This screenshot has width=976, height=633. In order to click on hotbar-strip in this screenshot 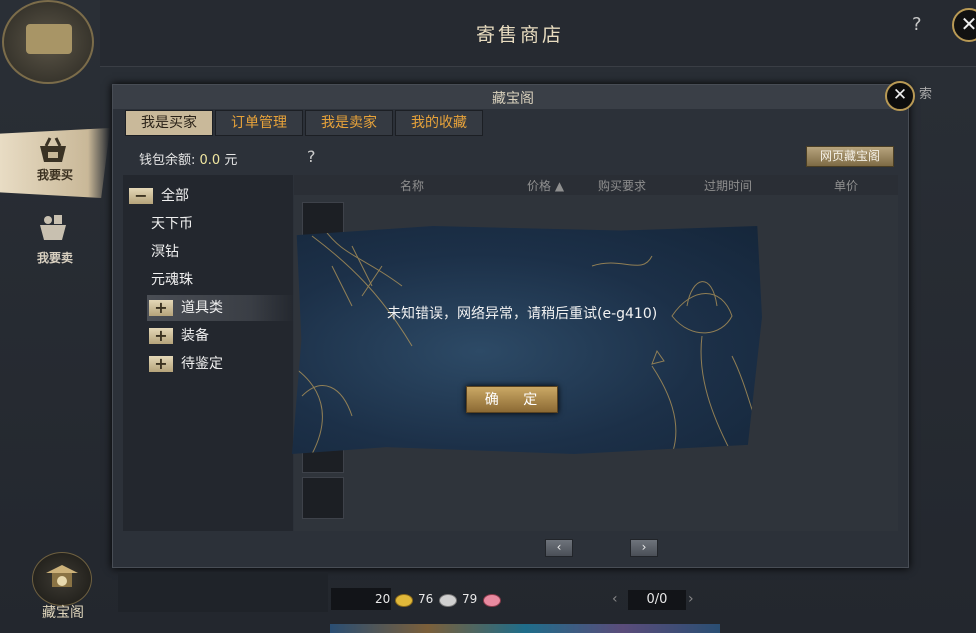, I will do `click(525, 628)`.